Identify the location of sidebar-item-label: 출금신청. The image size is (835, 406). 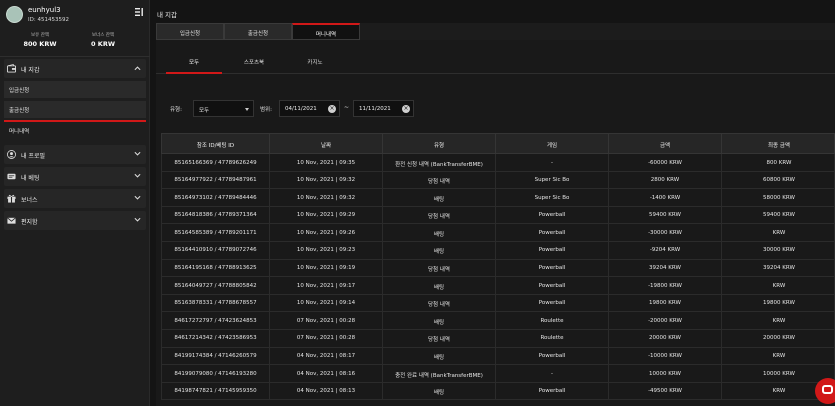
(19, 111).